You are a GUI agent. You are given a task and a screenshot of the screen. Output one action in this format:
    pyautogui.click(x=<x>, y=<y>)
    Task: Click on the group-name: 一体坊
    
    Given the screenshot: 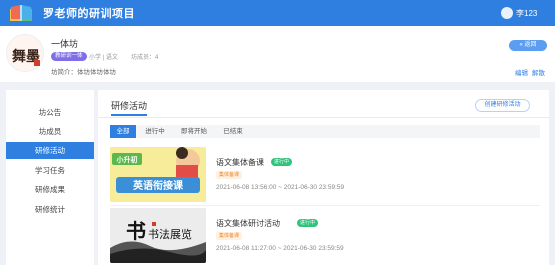 What is the action you would take?
    pyautogui.click(x=65, y=44)
    